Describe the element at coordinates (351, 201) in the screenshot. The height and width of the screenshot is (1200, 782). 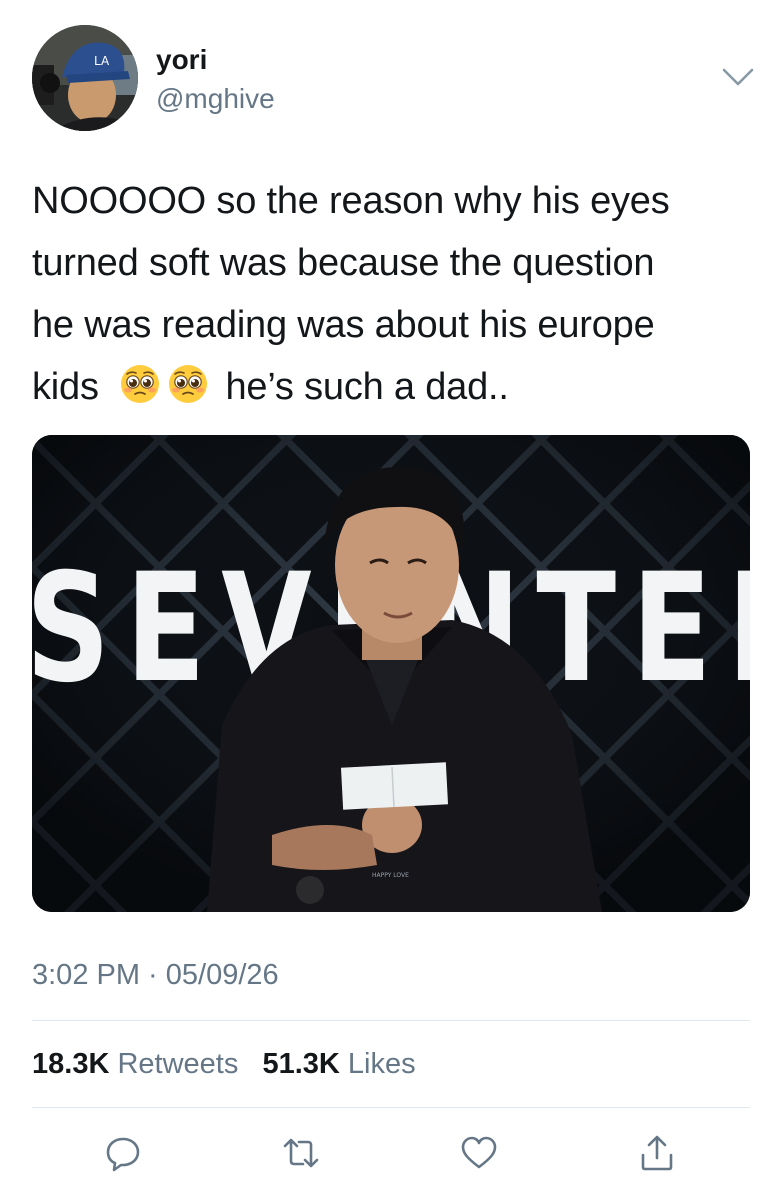
I see `tweet-text-line: NOOOOO so the reason why his eyes` at that location.